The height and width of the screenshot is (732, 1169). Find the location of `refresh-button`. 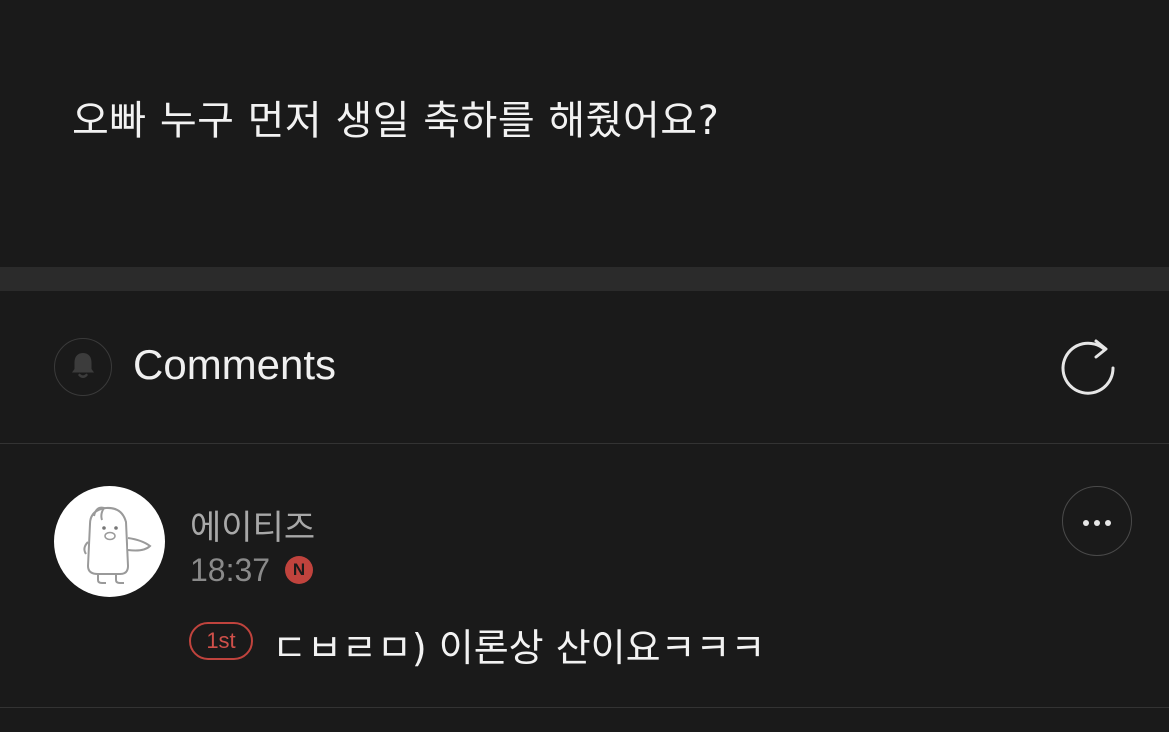

refresh-button is located at coordinates (1088, 367).